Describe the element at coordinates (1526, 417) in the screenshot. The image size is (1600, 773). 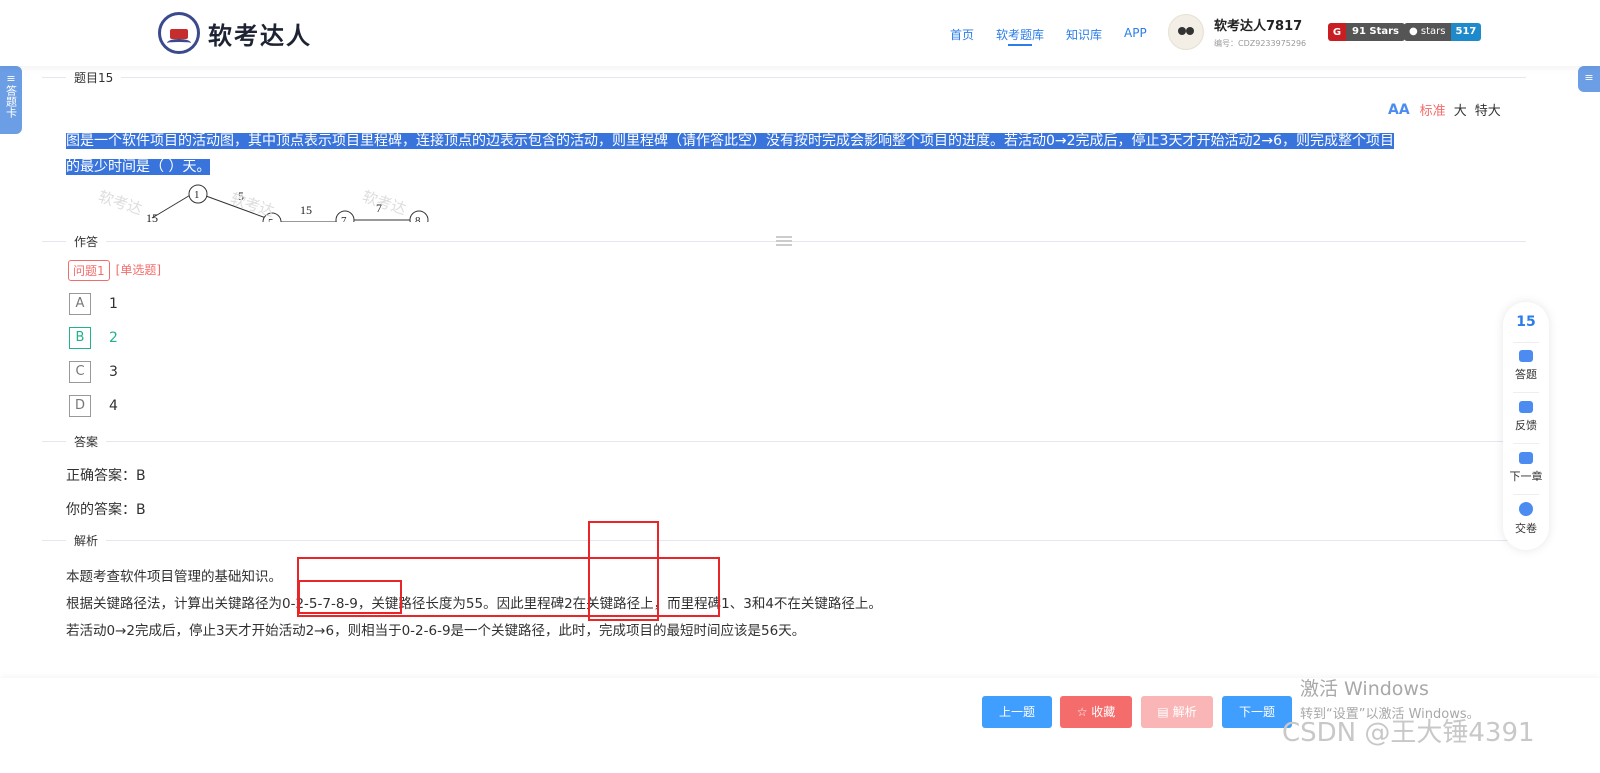
I see `feedback-button: 反馈` at that location.